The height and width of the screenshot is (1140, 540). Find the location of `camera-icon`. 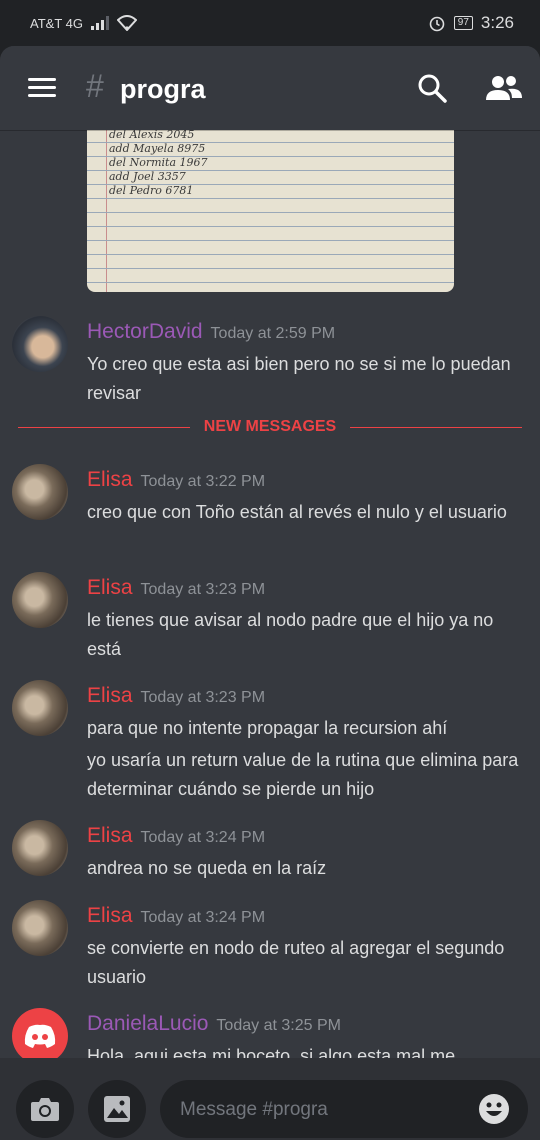

camera-icon is located at coordinates (45, 1109).